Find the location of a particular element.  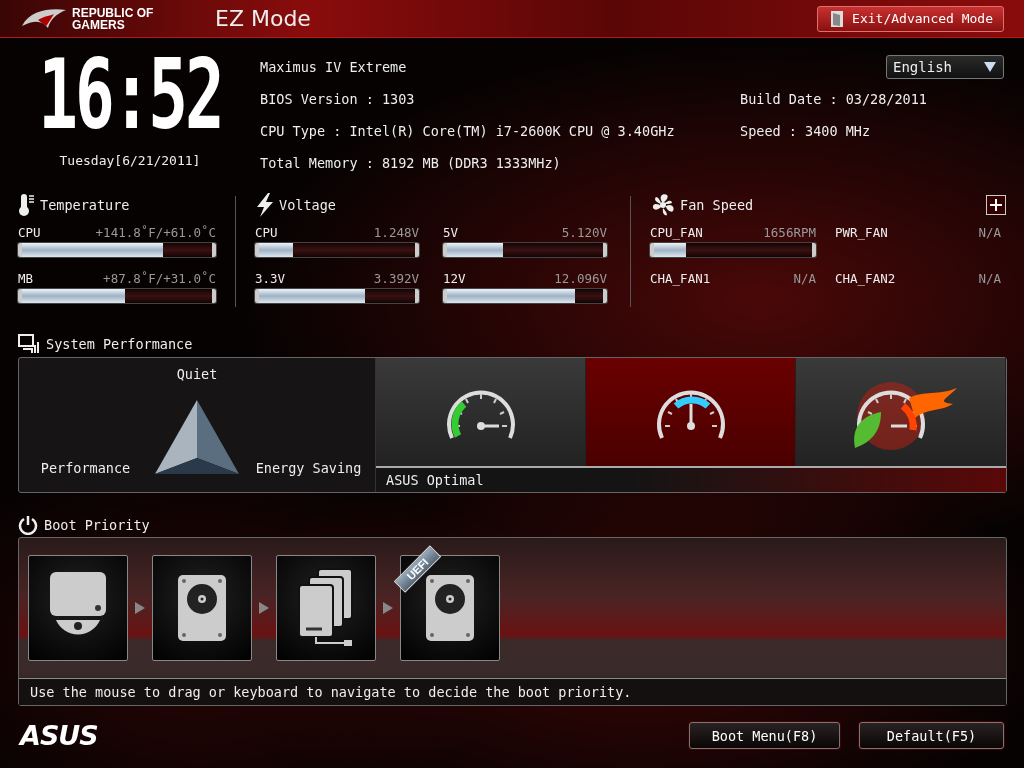

logo-text: REPUBLIC OF is located at coordinates (113, 12).